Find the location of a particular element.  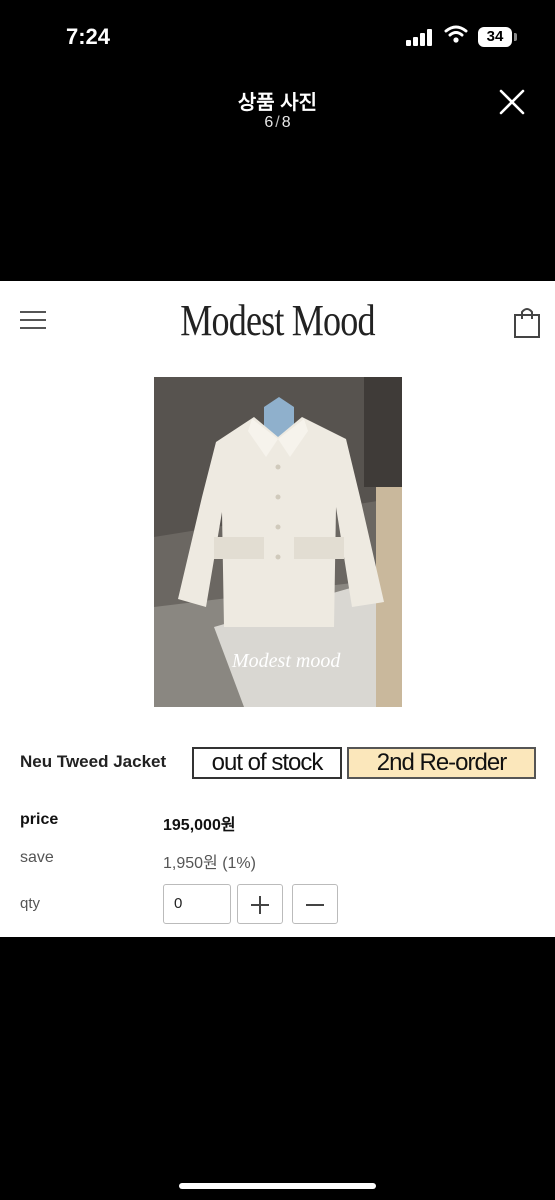

counter-current: 6 is located at coordinates (269, 122).